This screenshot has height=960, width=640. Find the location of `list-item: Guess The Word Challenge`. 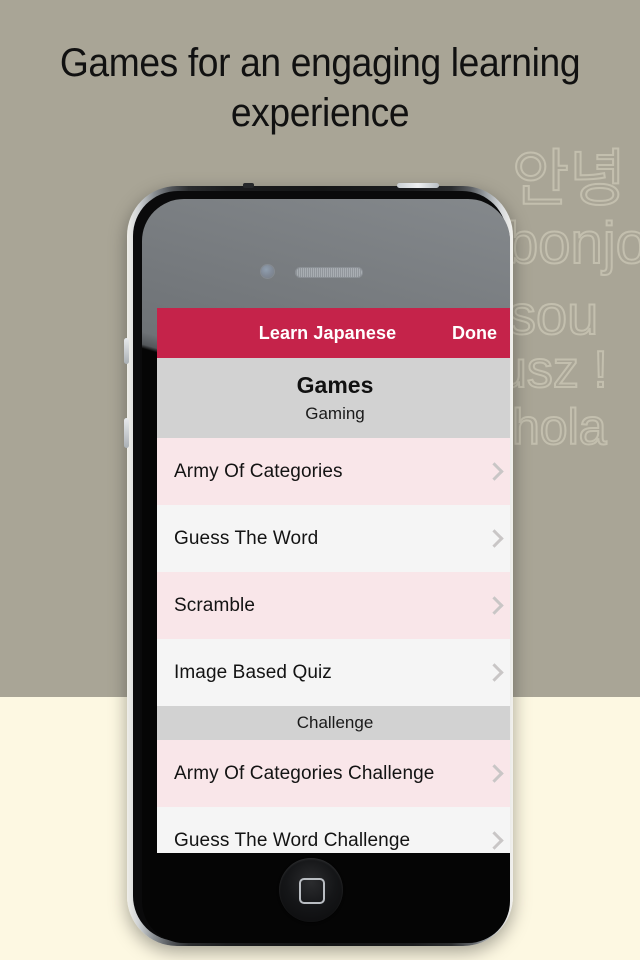

list-item: Guess The Word Challenge is located at coordinates (333, 830).